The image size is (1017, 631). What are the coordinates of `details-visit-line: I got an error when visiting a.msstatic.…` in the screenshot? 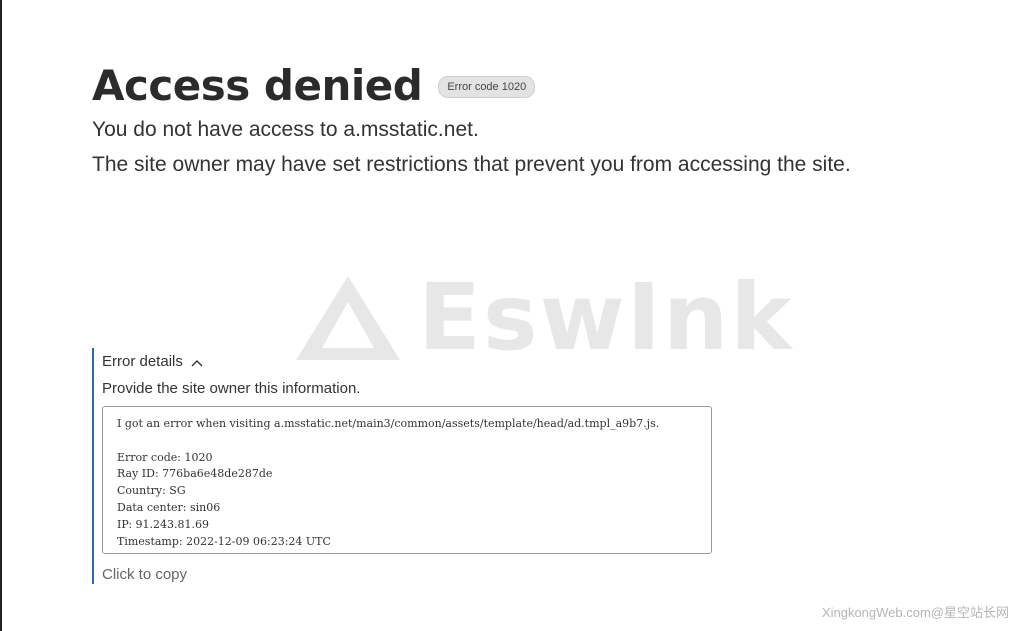 It's located at (388, 423).